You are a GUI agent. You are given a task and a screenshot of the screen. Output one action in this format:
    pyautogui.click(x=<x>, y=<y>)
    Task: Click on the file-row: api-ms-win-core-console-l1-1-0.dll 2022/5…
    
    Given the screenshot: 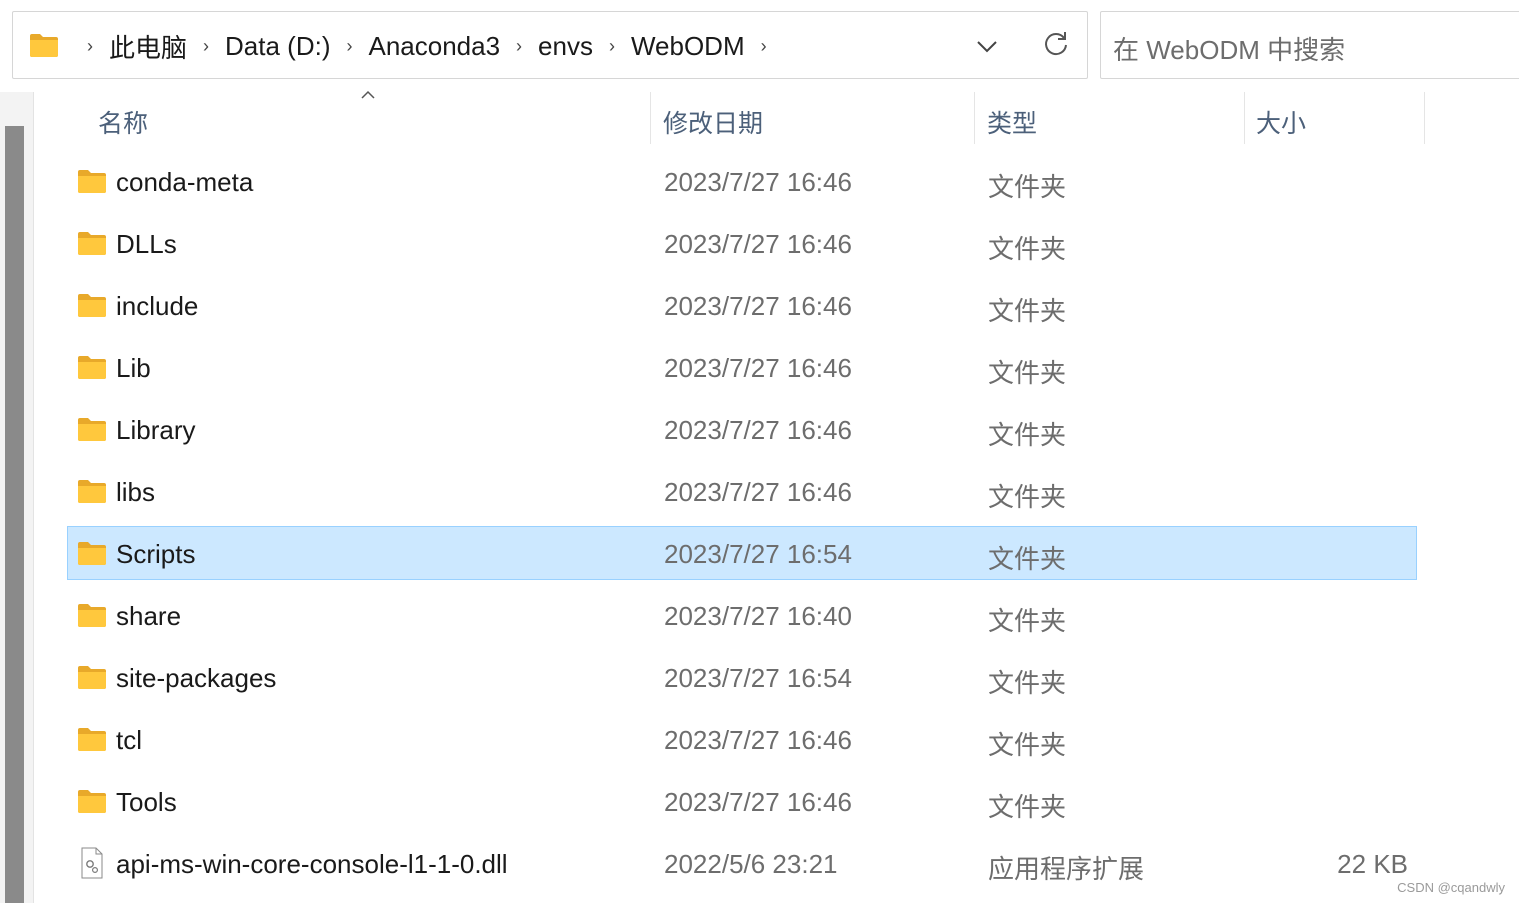 What is the action you would take?
    pyautogui.click(x=742, y=863)
    